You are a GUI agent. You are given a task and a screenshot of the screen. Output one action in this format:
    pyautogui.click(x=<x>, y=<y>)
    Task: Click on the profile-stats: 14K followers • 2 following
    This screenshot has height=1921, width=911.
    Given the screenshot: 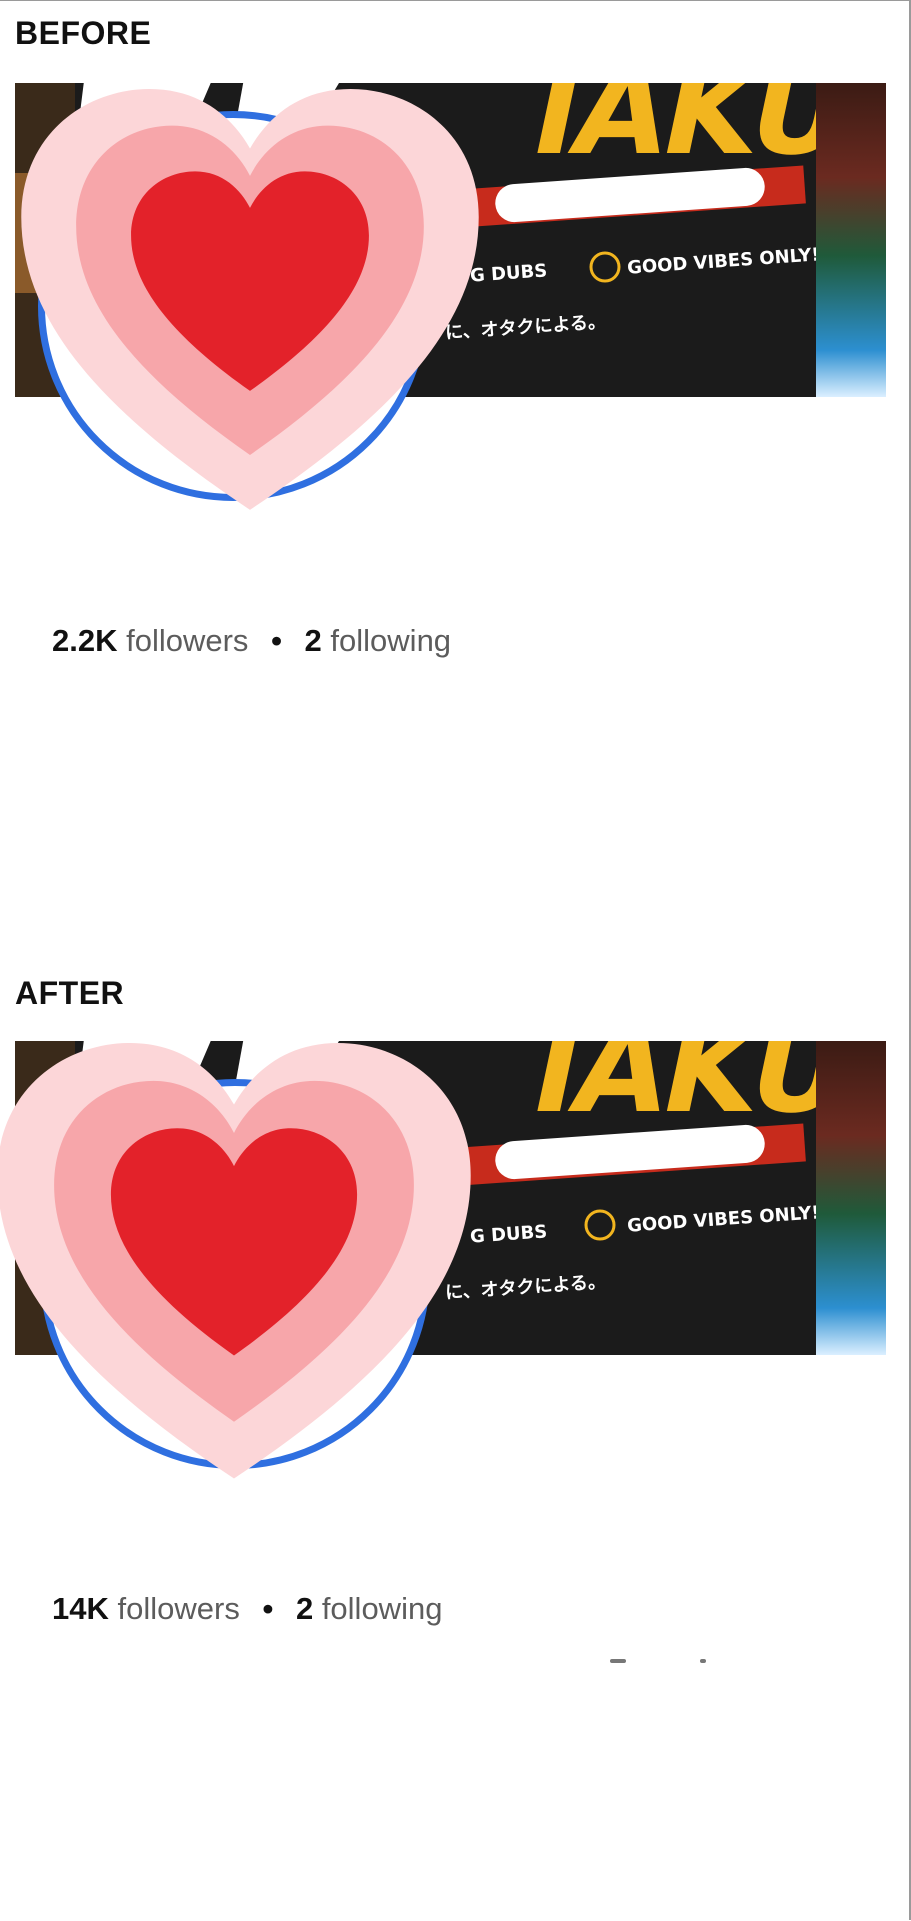 What is the action you would take?
    pyautogui.click(x=247, y=1609)
    